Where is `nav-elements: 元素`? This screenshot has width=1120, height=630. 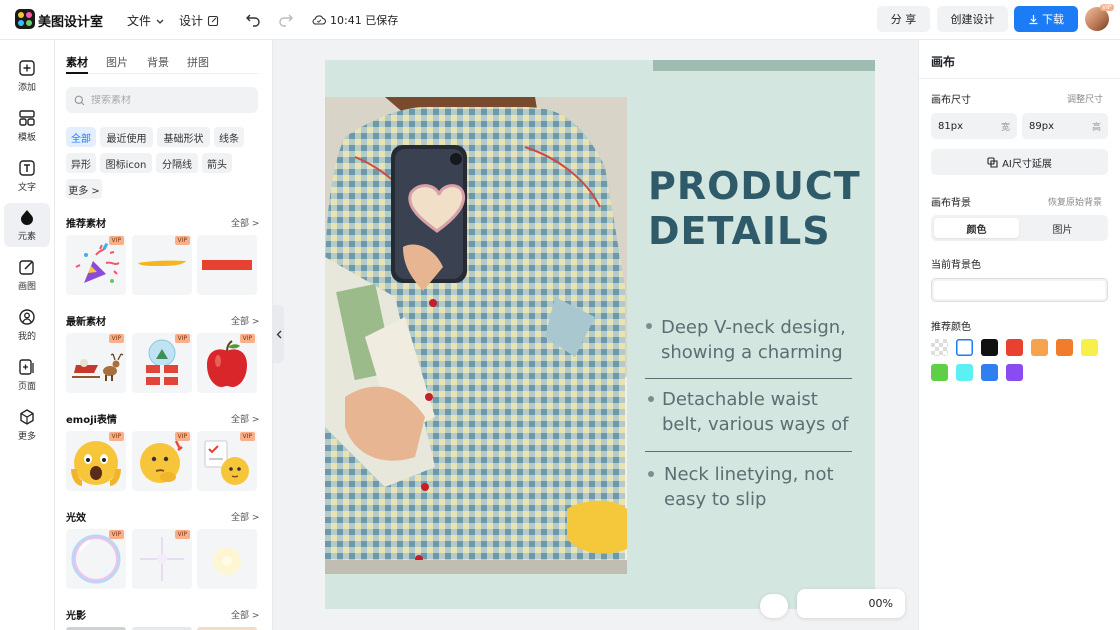 nav-elements: 元素 is located at coordinates (27, 225).